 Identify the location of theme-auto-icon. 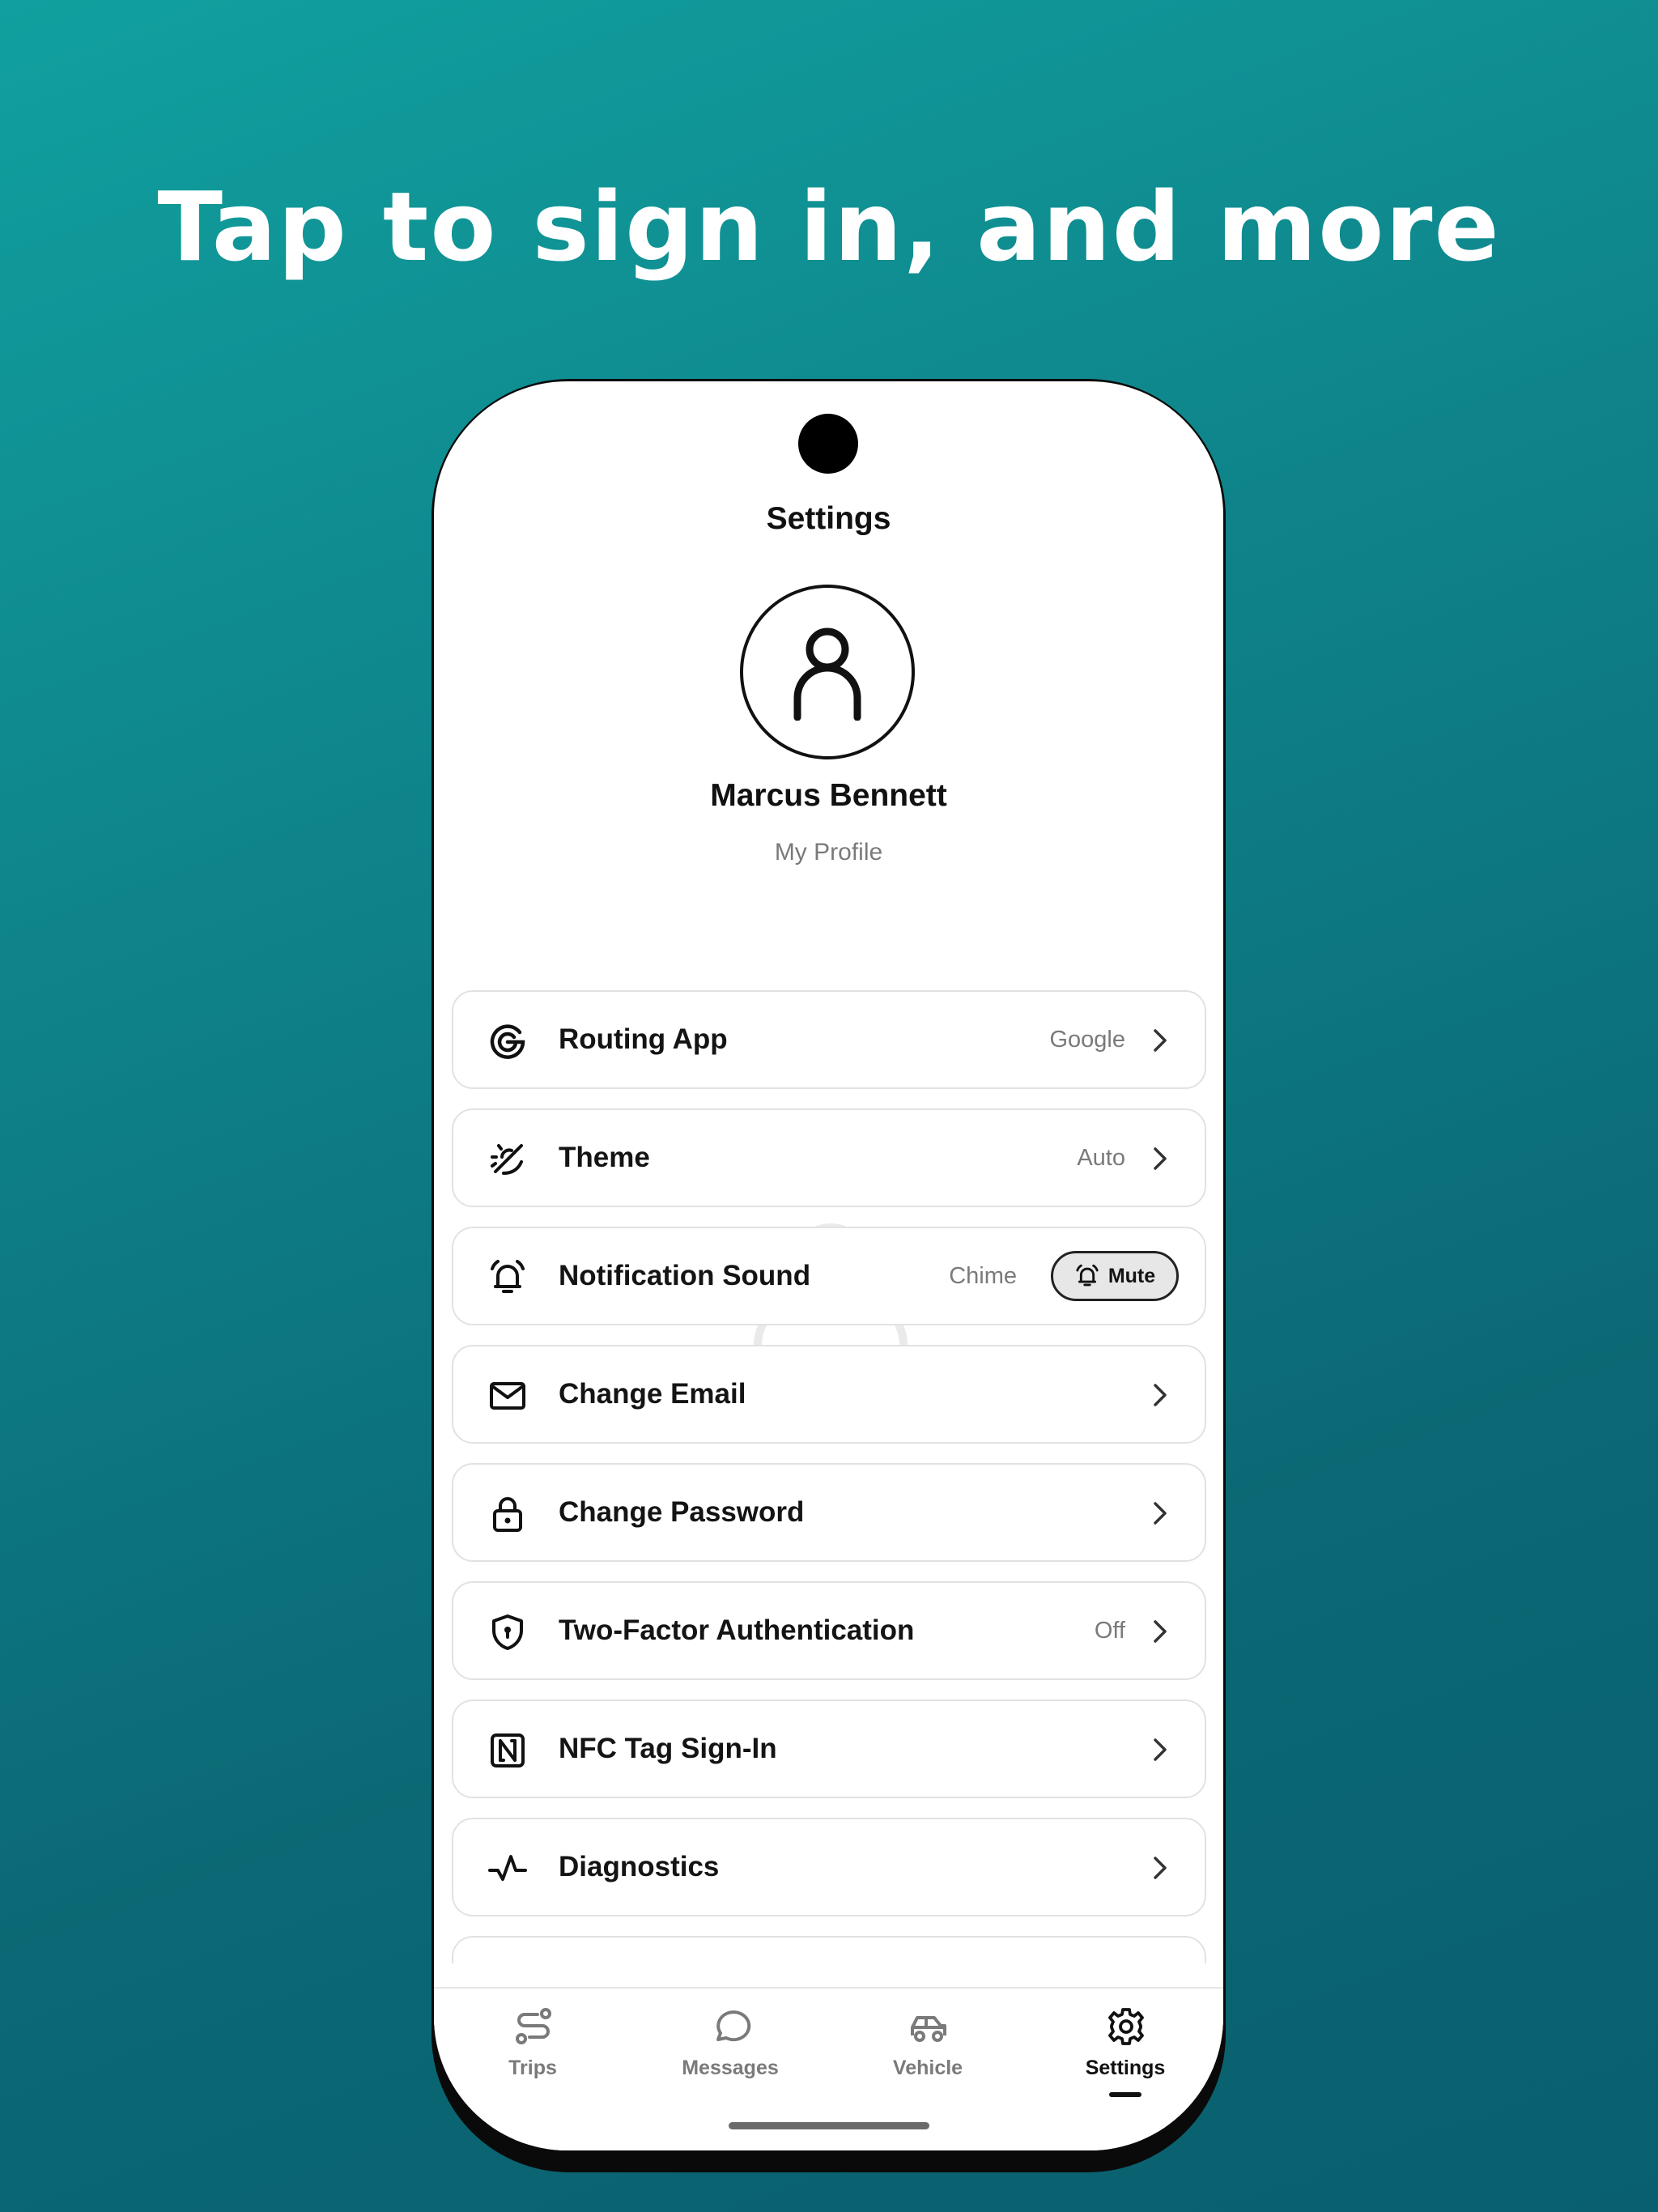
(507, 1160).